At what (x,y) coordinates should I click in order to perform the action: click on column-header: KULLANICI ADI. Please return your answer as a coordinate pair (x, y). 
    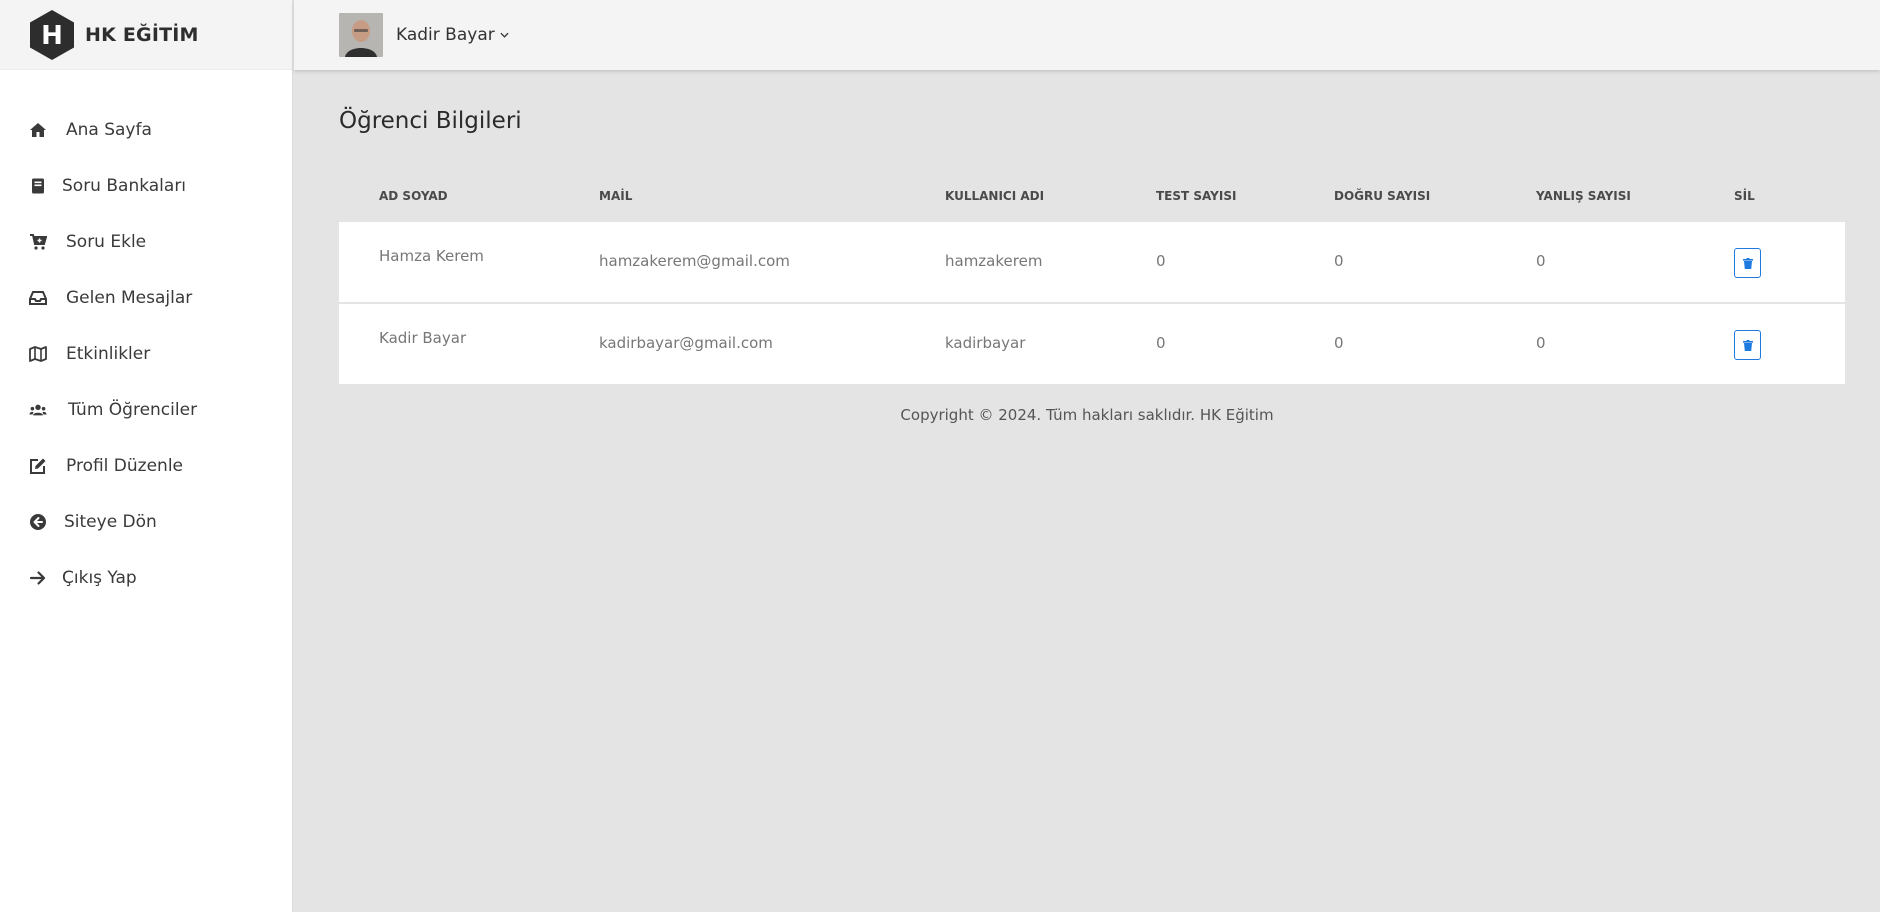
    Looking at the image, I should click on (994, 196).